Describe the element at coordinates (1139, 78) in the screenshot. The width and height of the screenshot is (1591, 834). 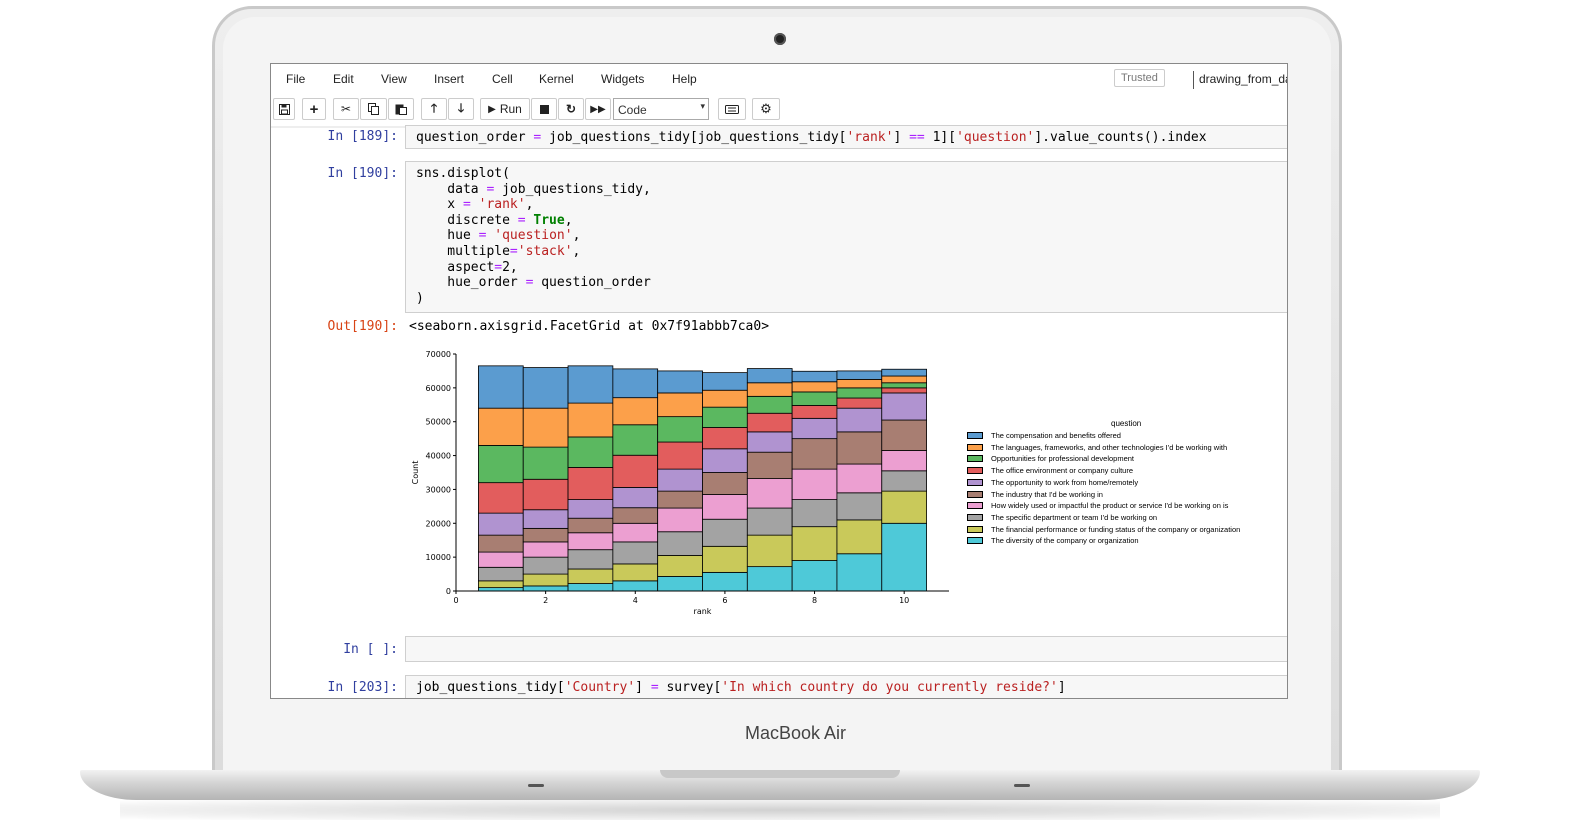
I see `trusted-badge: Trusted` at that location.